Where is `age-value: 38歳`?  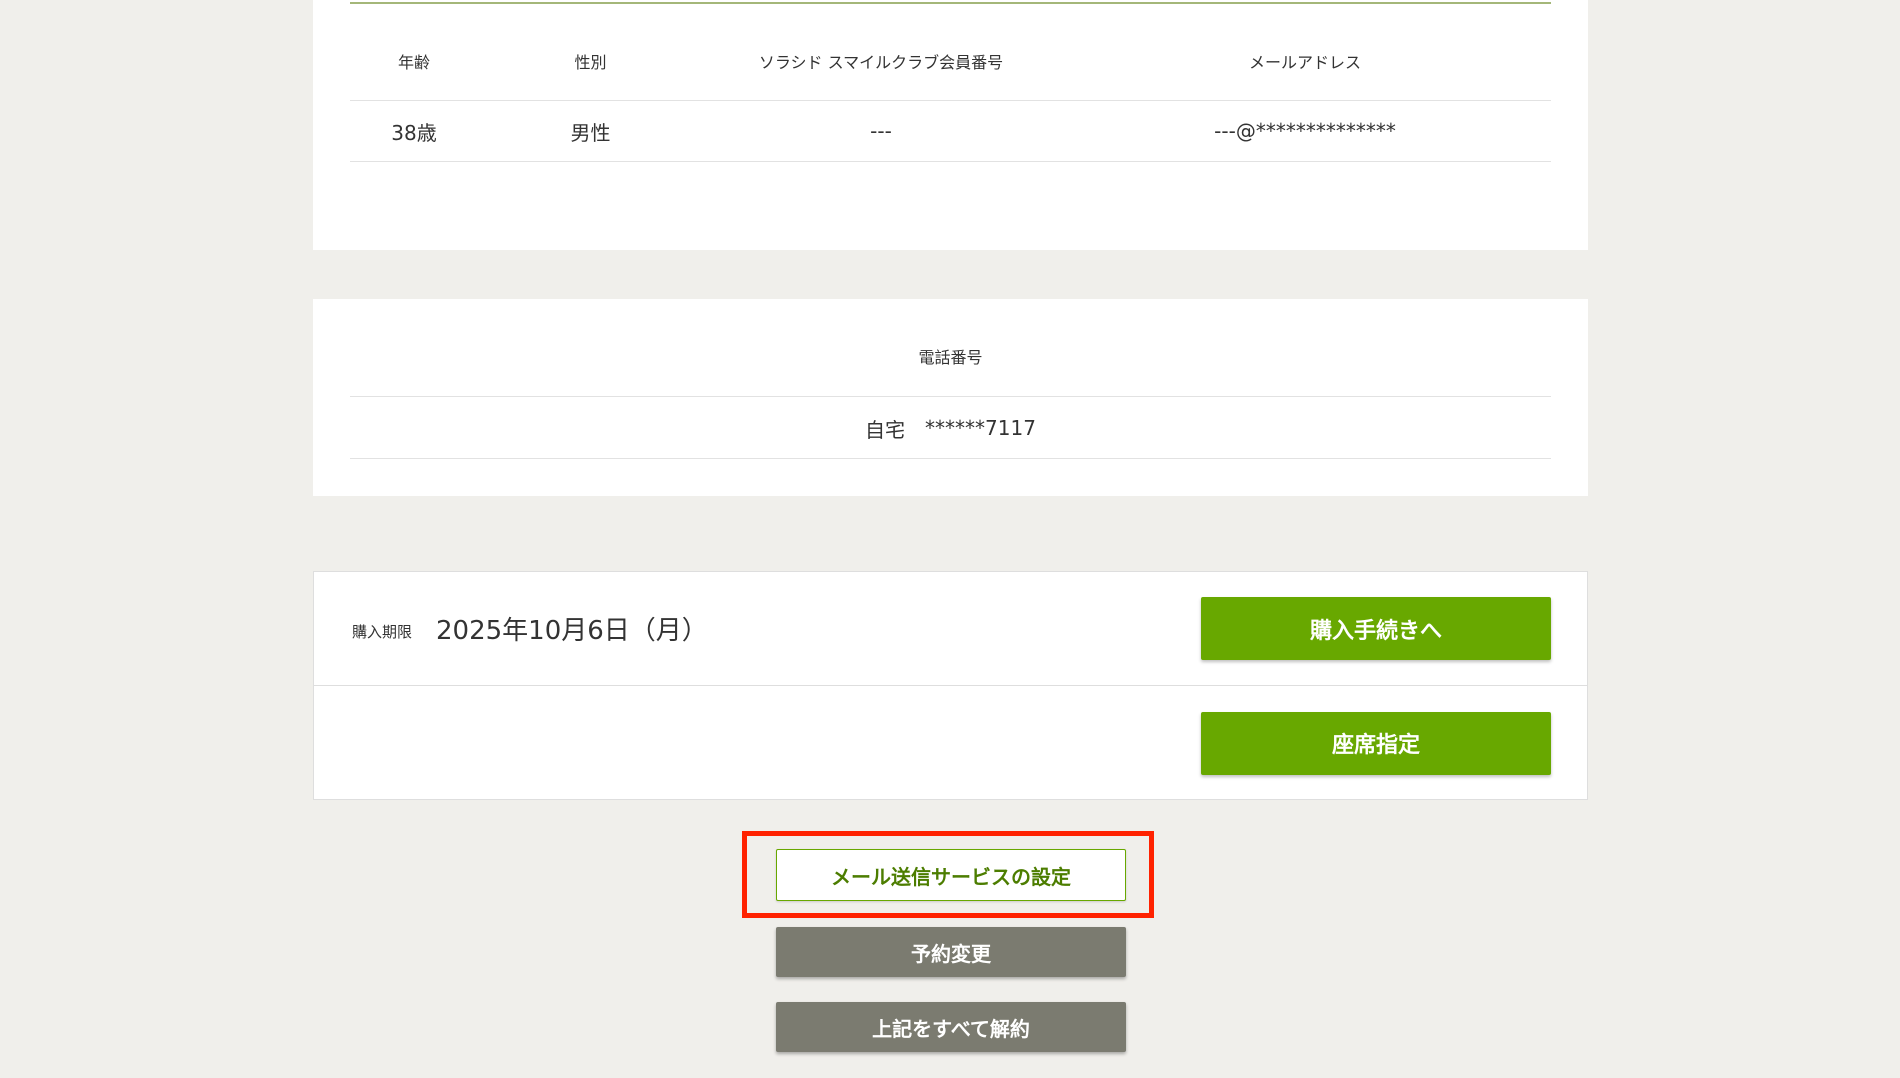
age-value: 38歳 is located at coordinates (414, 131).